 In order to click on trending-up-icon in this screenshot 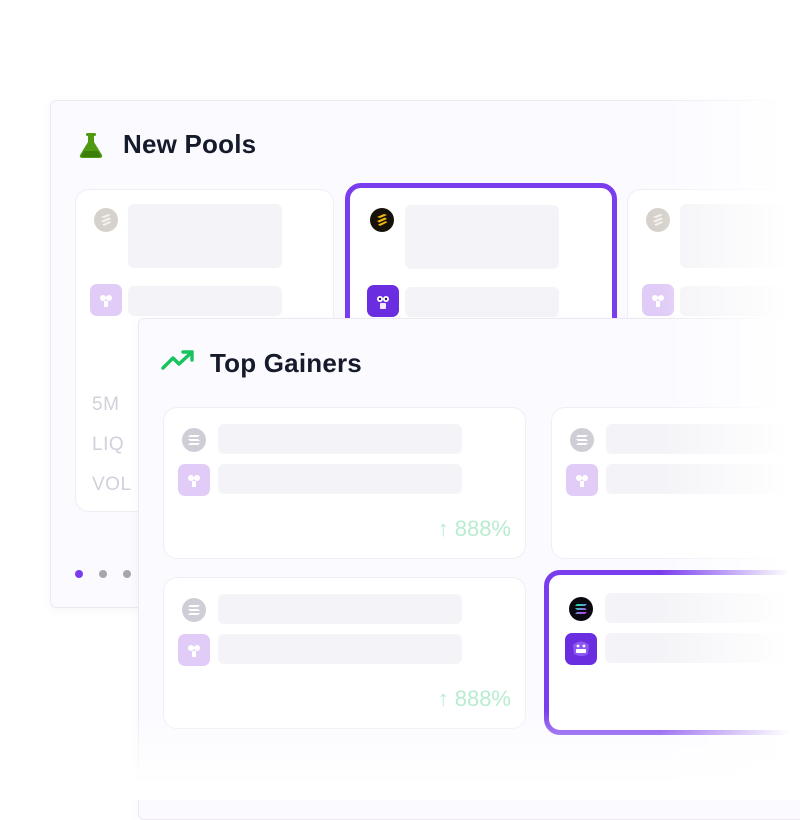, I will do `click(177, 360)`.